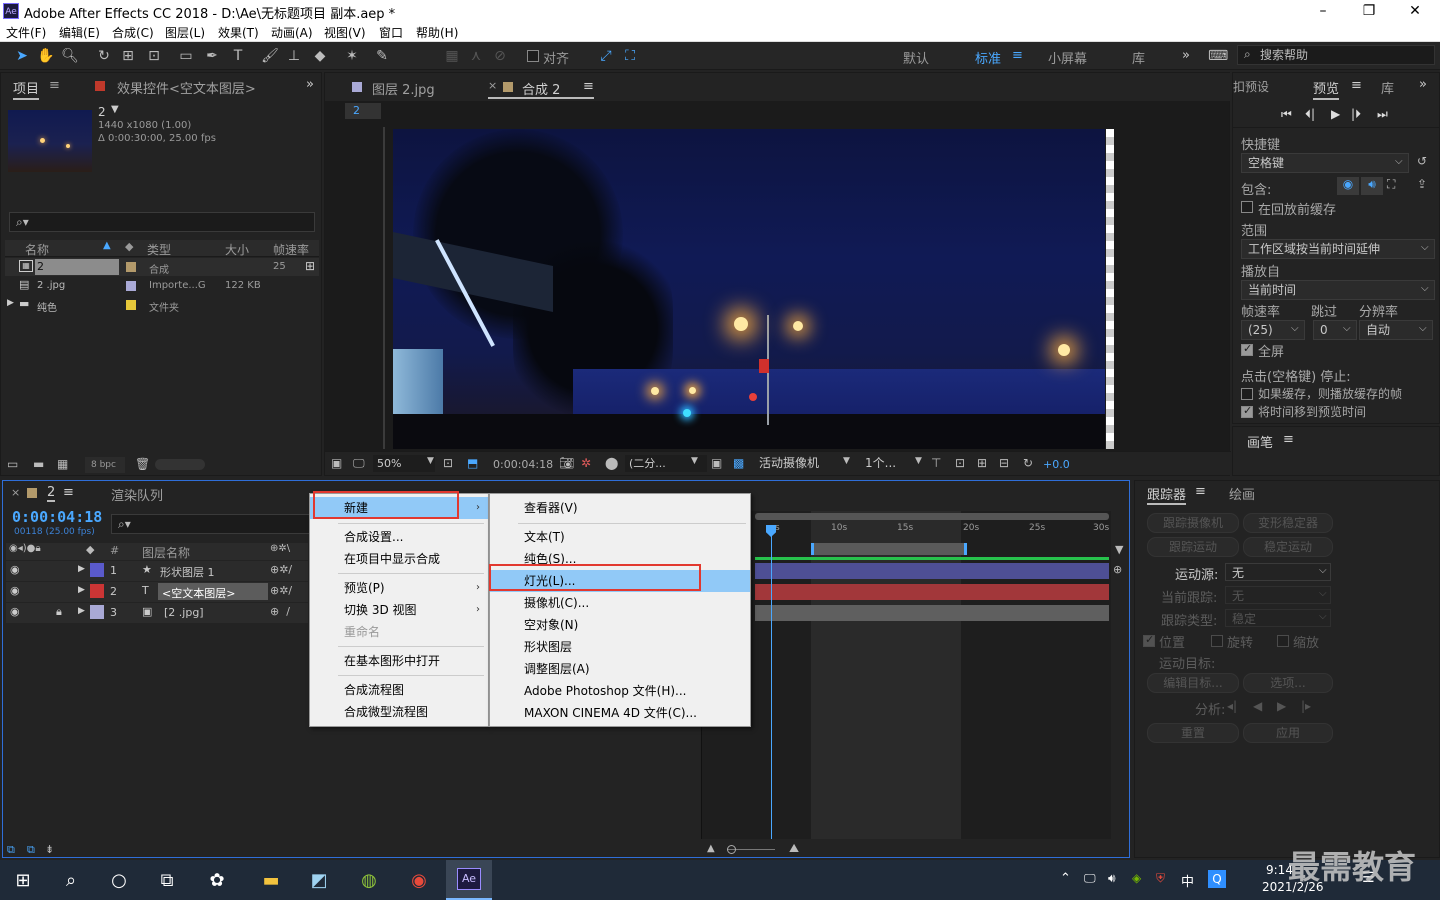  I want to click on shortcut-select: 空格键, so click(1325, 163).